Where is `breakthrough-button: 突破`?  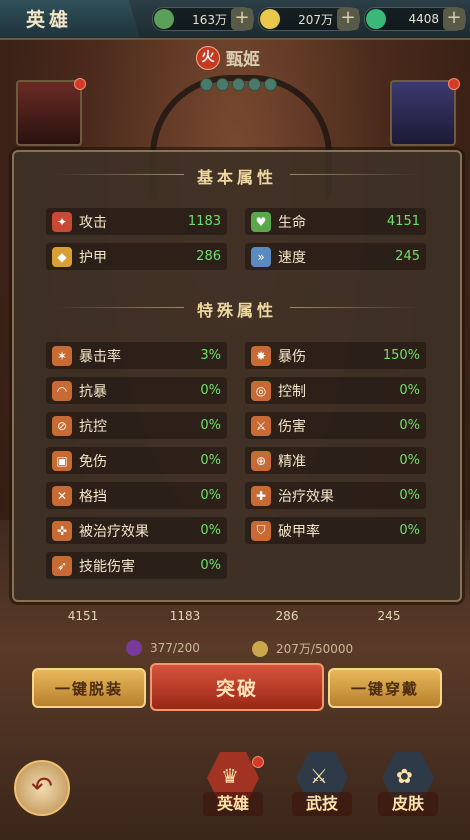
breakthrough-button: 突破 is located at coordinates (237, 687).